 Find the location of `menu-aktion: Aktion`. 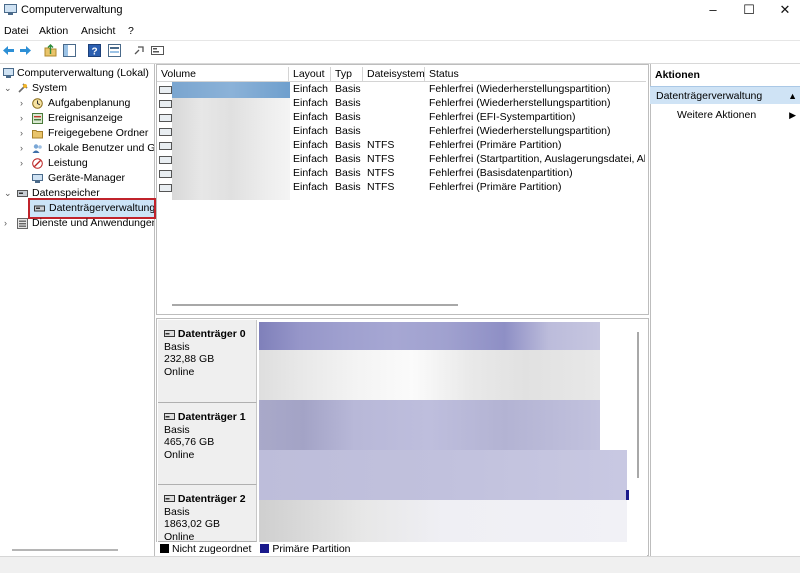

menu-aktion: Aktion is located at coordinates (53, 31).